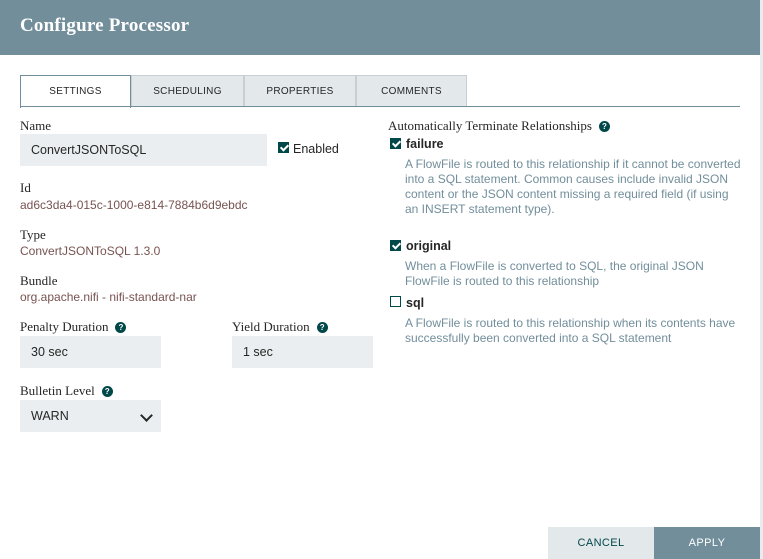  Describe the element at coordinates (395, 143) in the screenshot. I see `failure-checkbox` at that location.